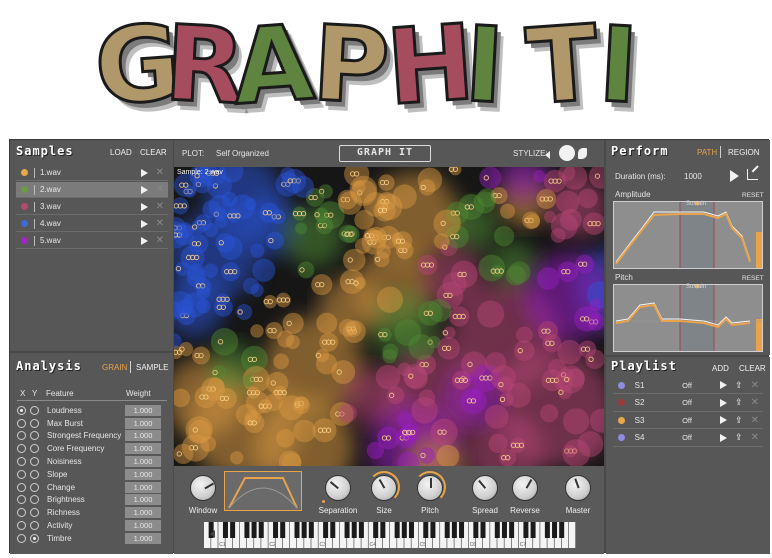  I want to click on amplitude-reset-button: RESET, so click(753, 195).